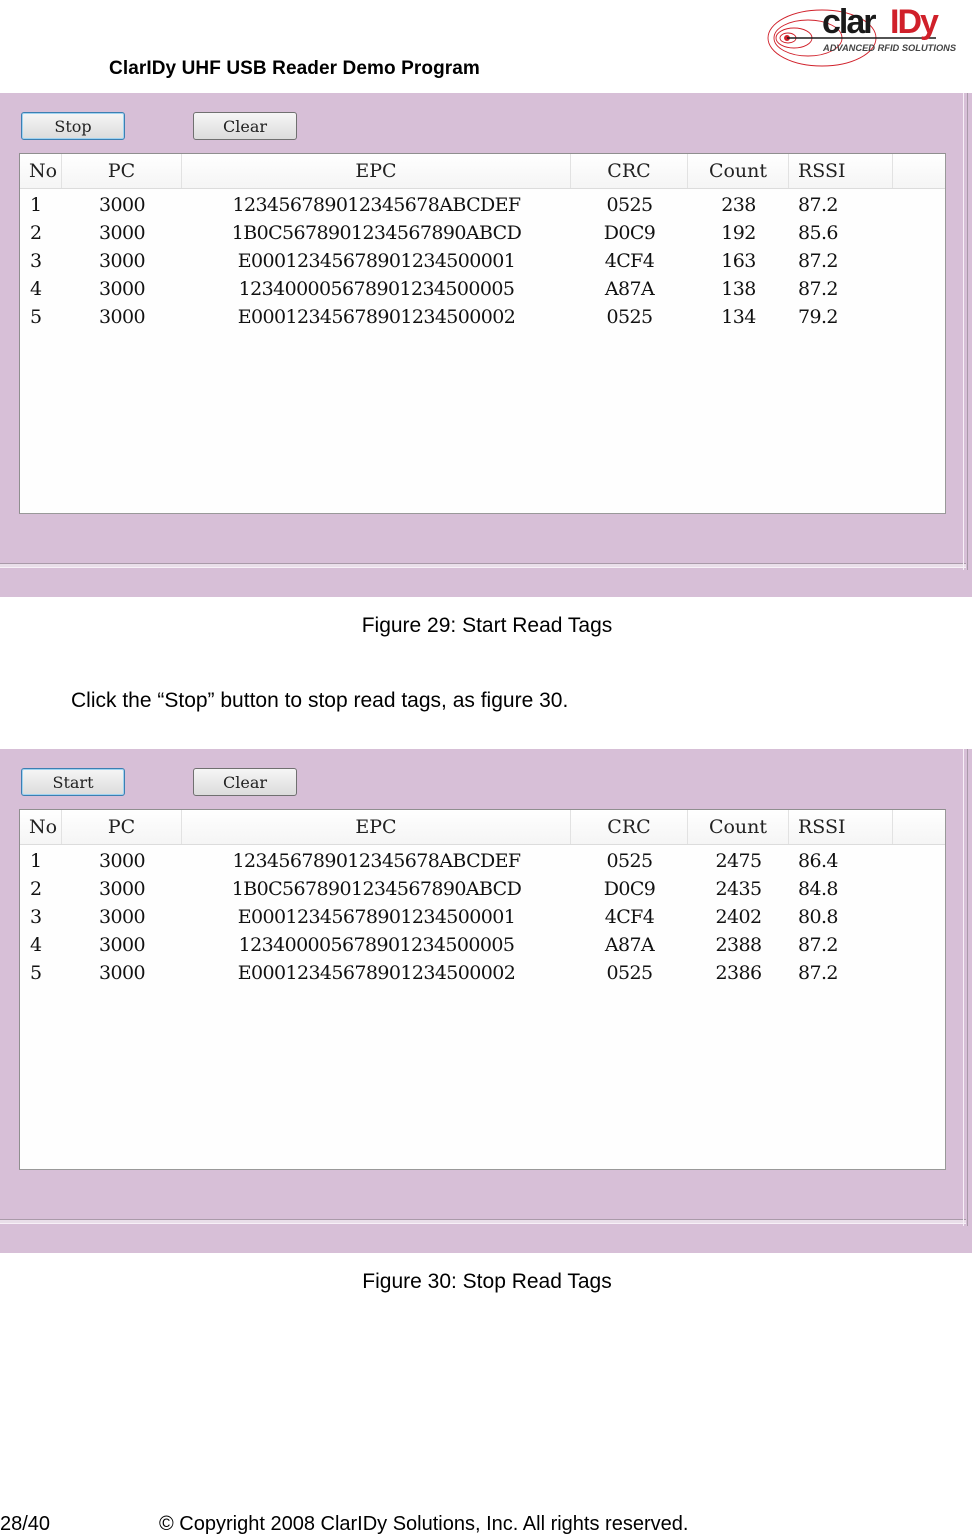  What do you see at coordinates (376, 945) in the screenshot?
I see `cell-epc: 123400005678901234500005` at bounding box center [376, 945].